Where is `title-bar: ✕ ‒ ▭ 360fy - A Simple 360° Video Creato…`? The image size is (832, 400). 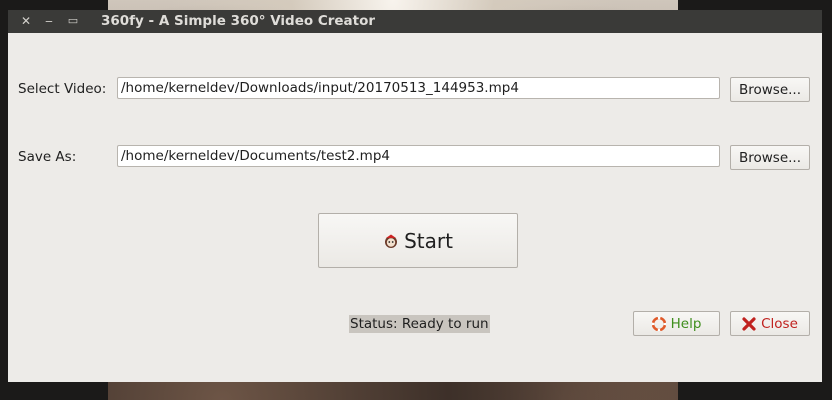
title-bar: ✕ ‒ ▭ 360fy - A Simple 360° Video Creato… is located at coordinates (415, 21).